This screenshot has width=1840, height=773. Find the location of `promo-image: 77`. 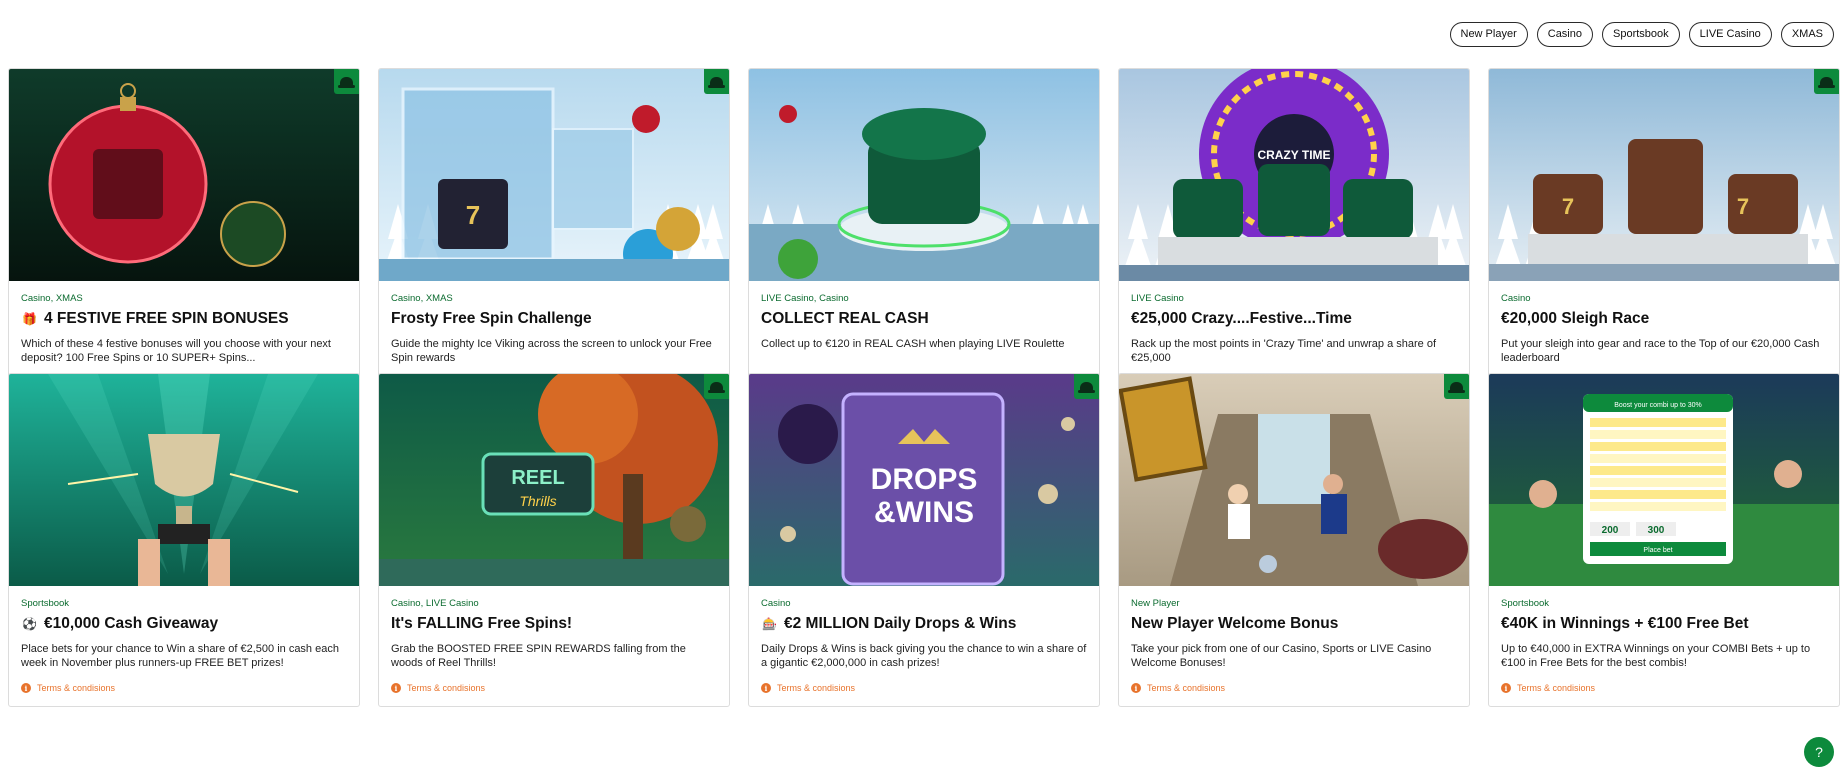

promo-image: 77 is located at coordinates (1664, 175).